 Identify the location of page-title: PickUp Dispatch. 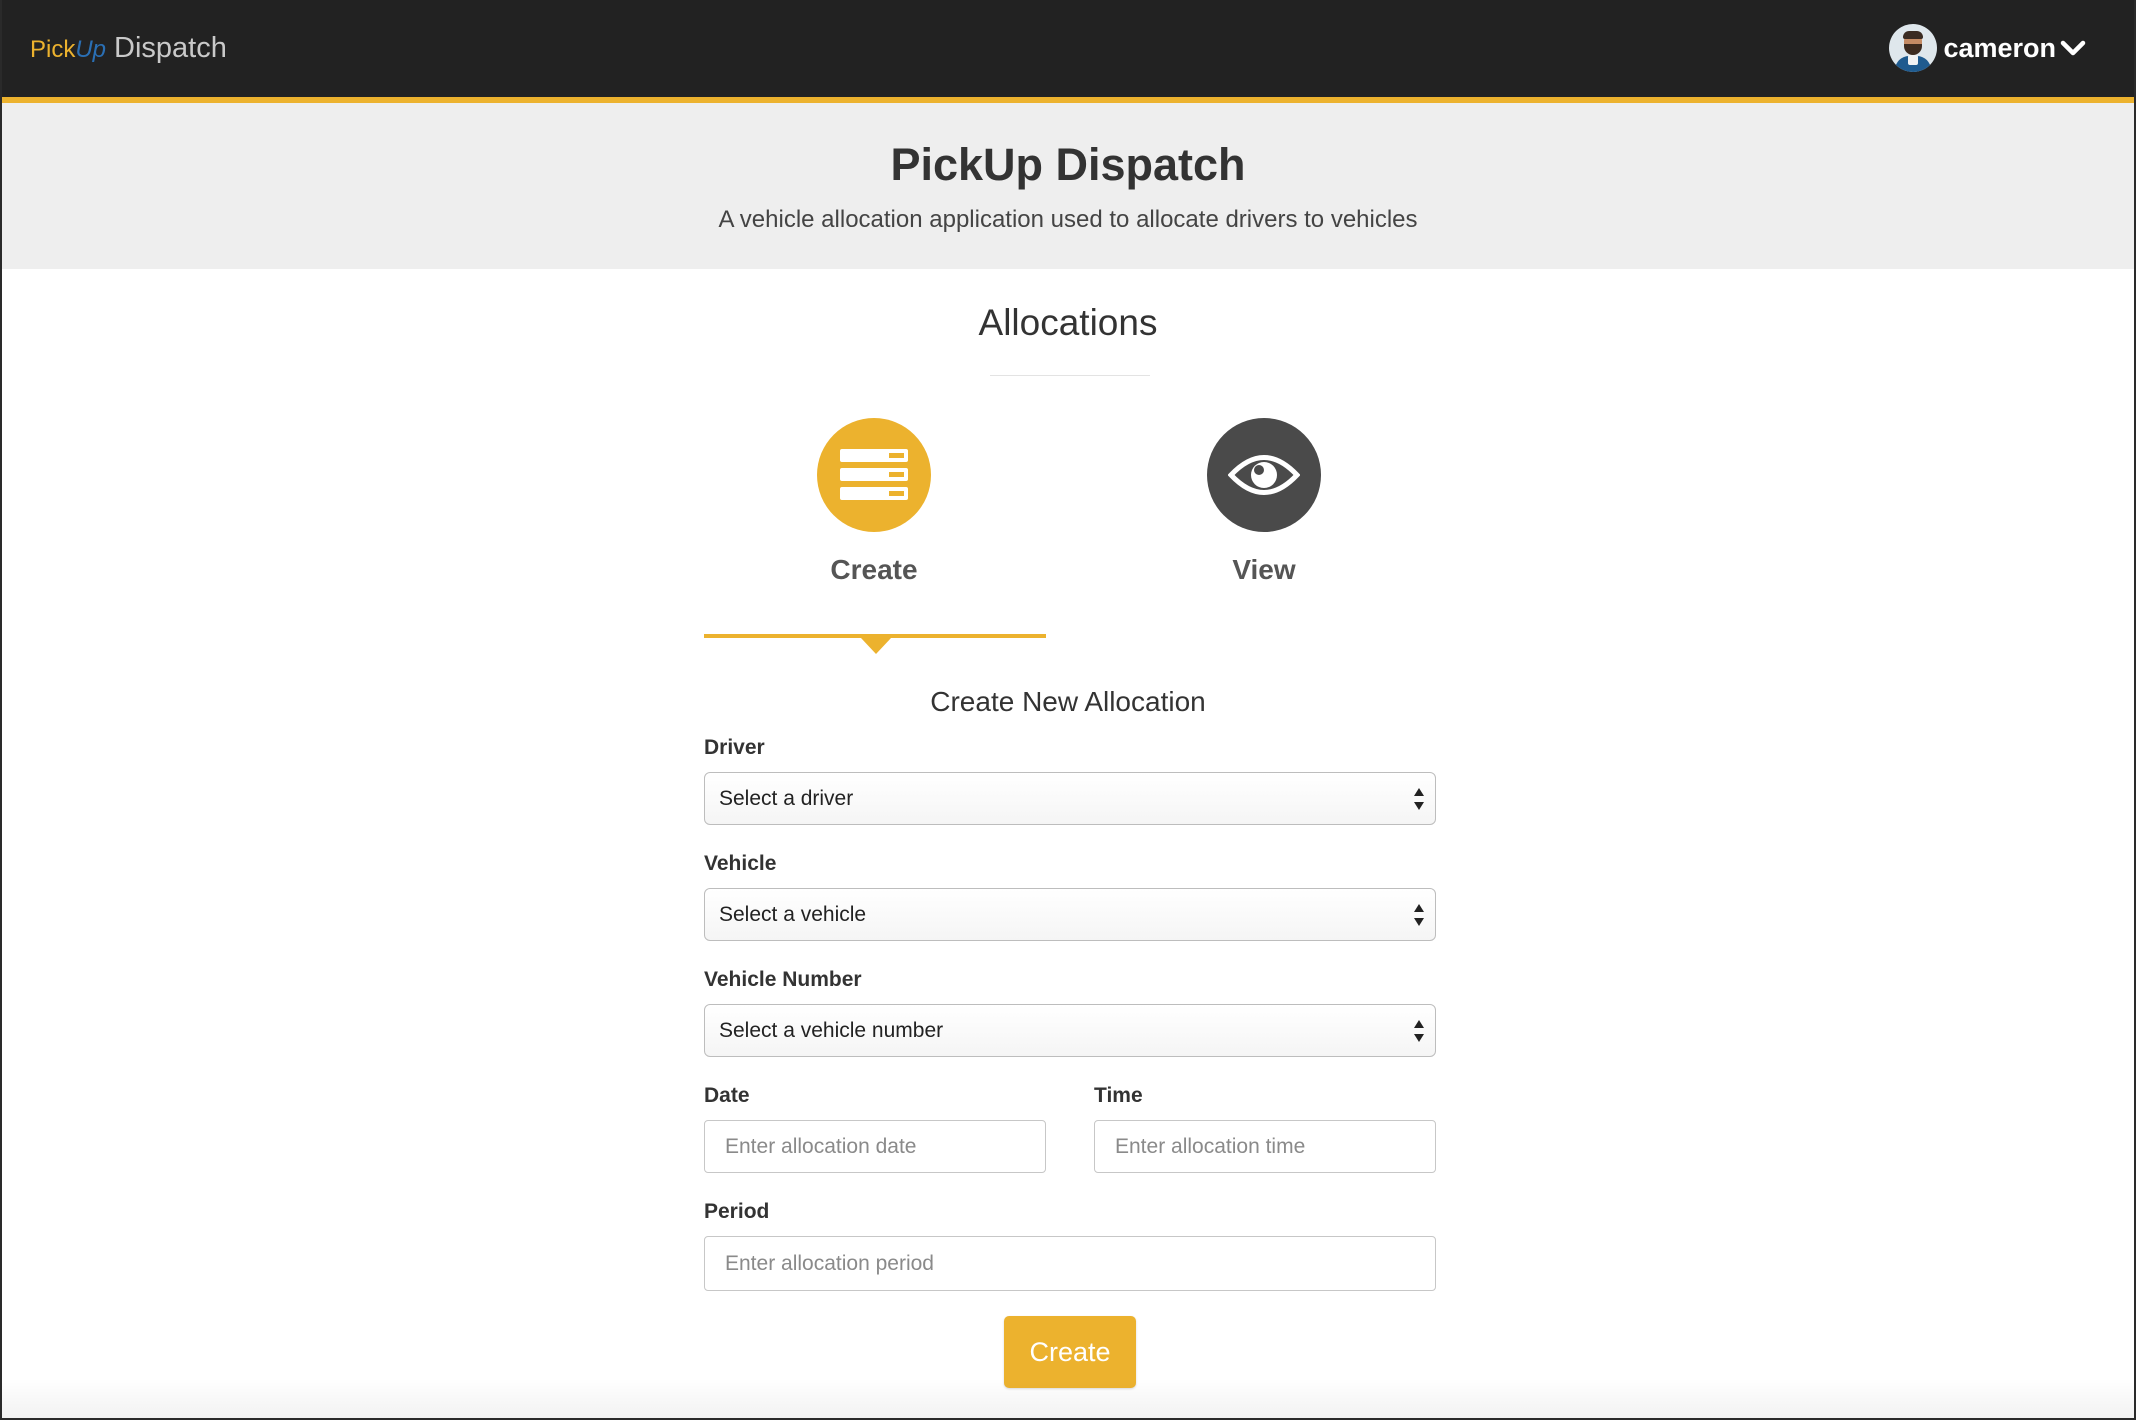
(1068, 164).